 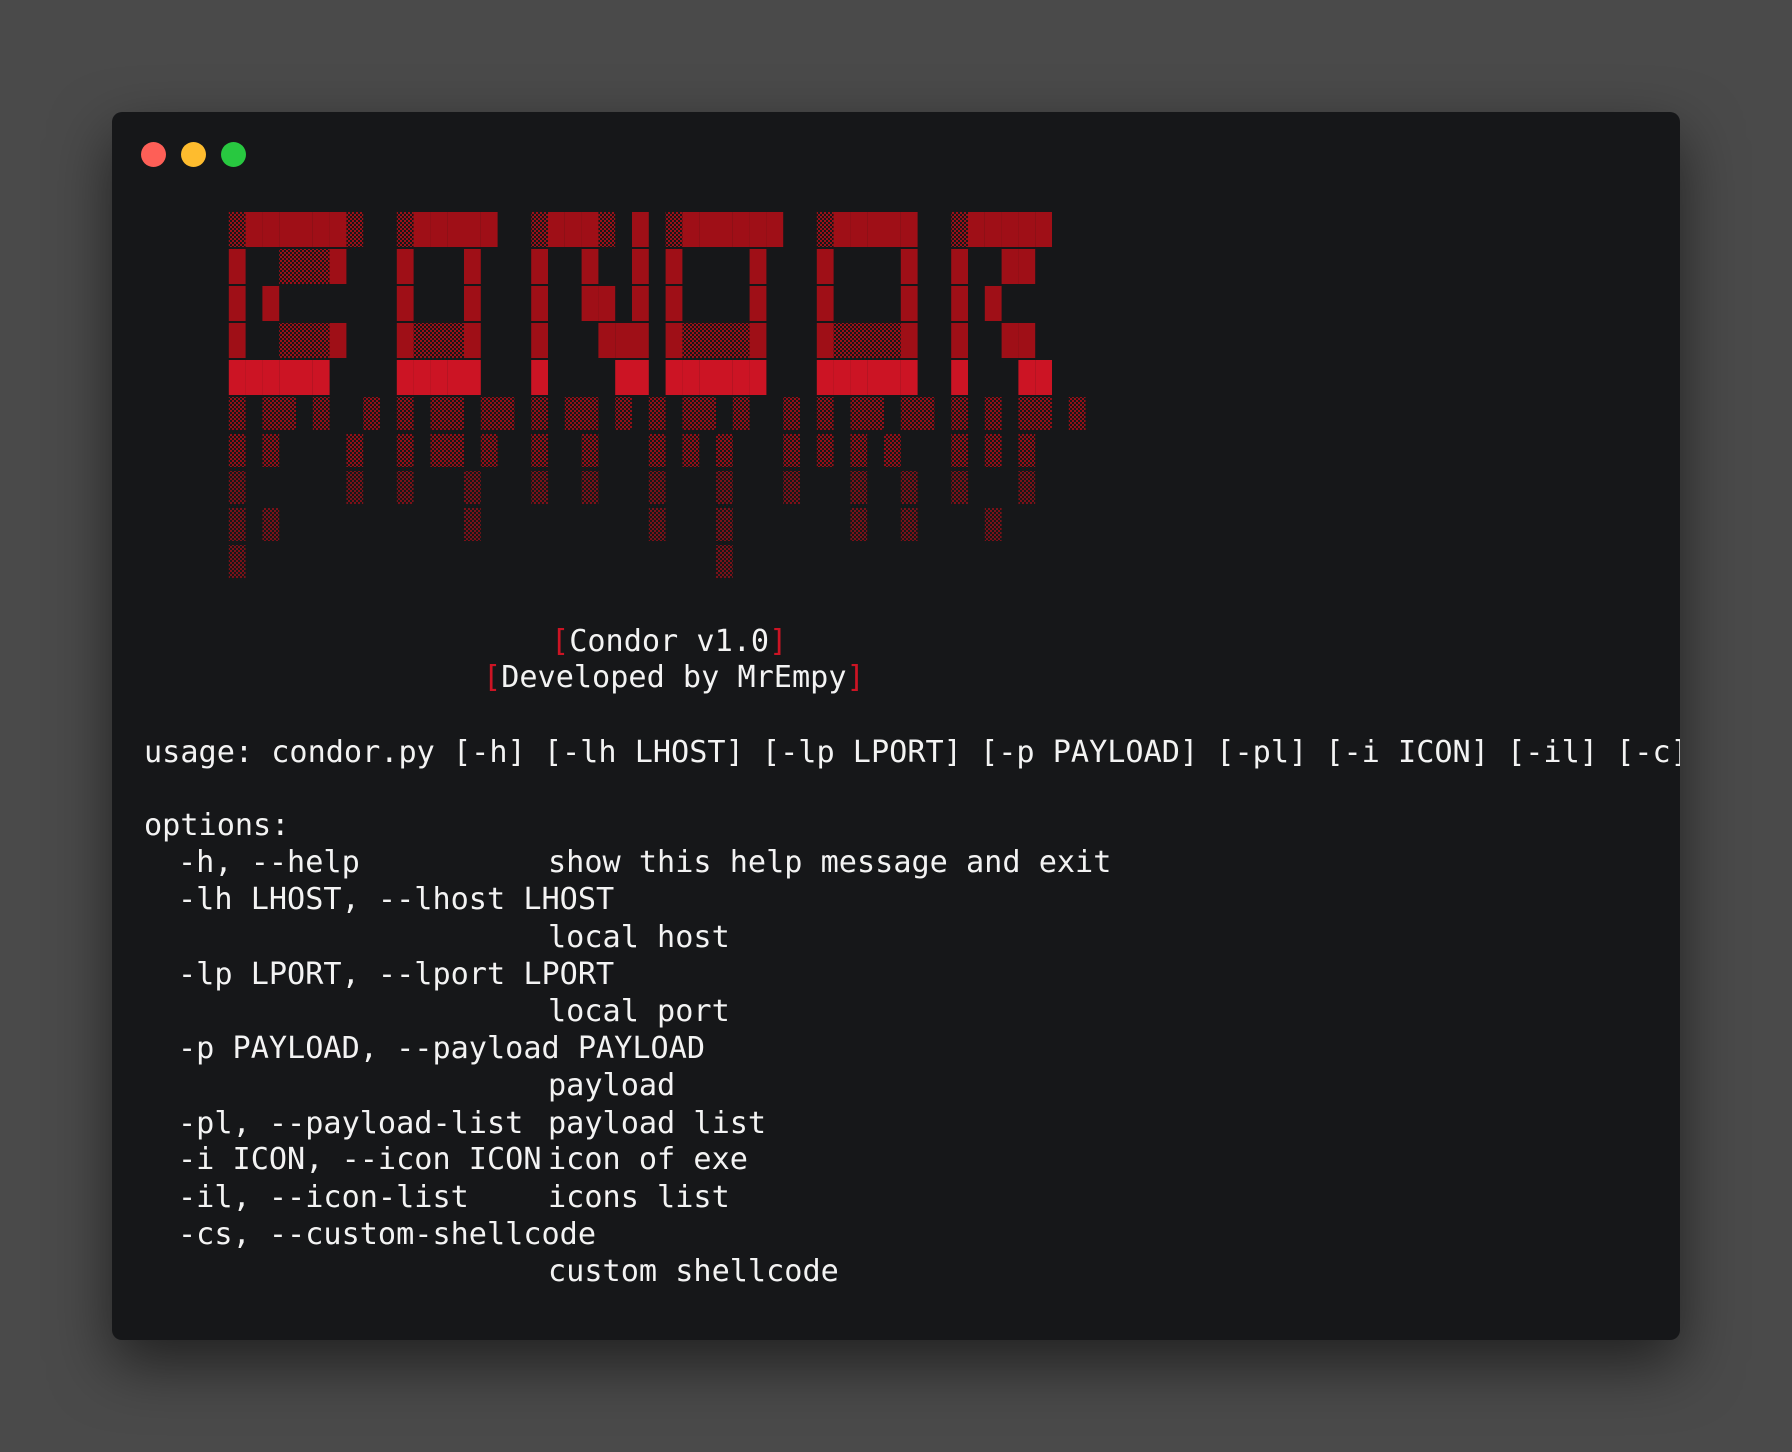 I want to click on author-line: [Developed by MrEmpy], so click(x=674, y=677).